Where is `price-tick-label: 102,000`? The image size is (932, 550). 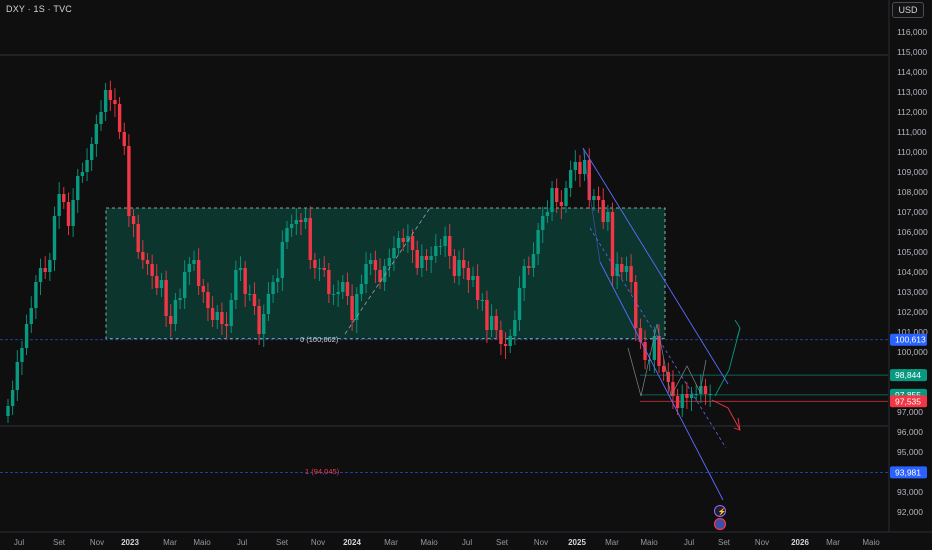
price-tick-label: 102,000 is located at coordinates (912, 312).